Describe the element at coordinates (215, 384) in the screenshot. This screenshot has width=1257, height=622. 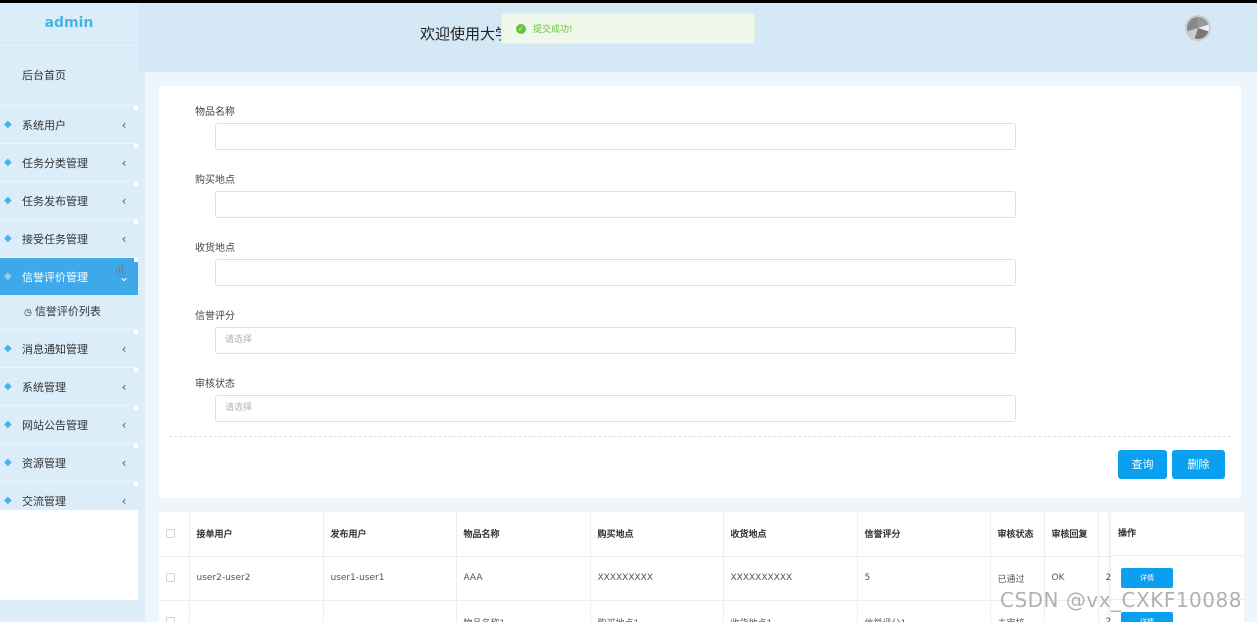
I see `review-status-label: 审核状态` at that location.